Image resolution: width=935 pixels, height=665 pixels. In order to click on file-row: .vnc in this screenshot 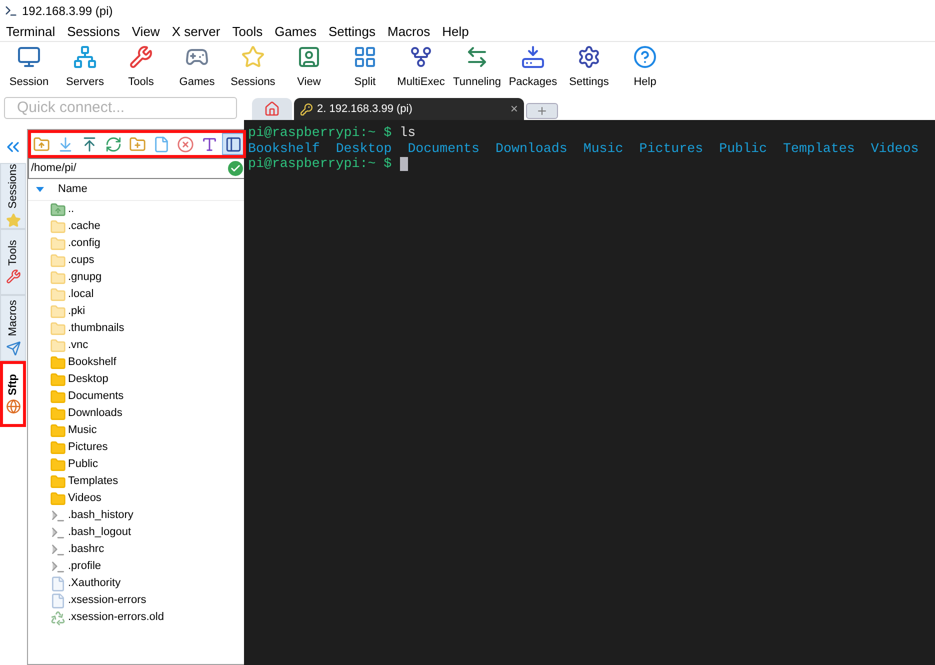, I will do `click(148, 345)`.